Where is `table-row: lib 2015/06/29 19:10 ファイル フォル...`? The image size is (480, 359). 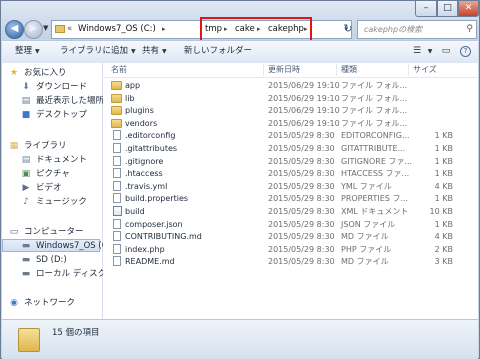
table-row: lib 2015/06/29 19:10 ファイル フォル... is located at coordinates (290, 98).